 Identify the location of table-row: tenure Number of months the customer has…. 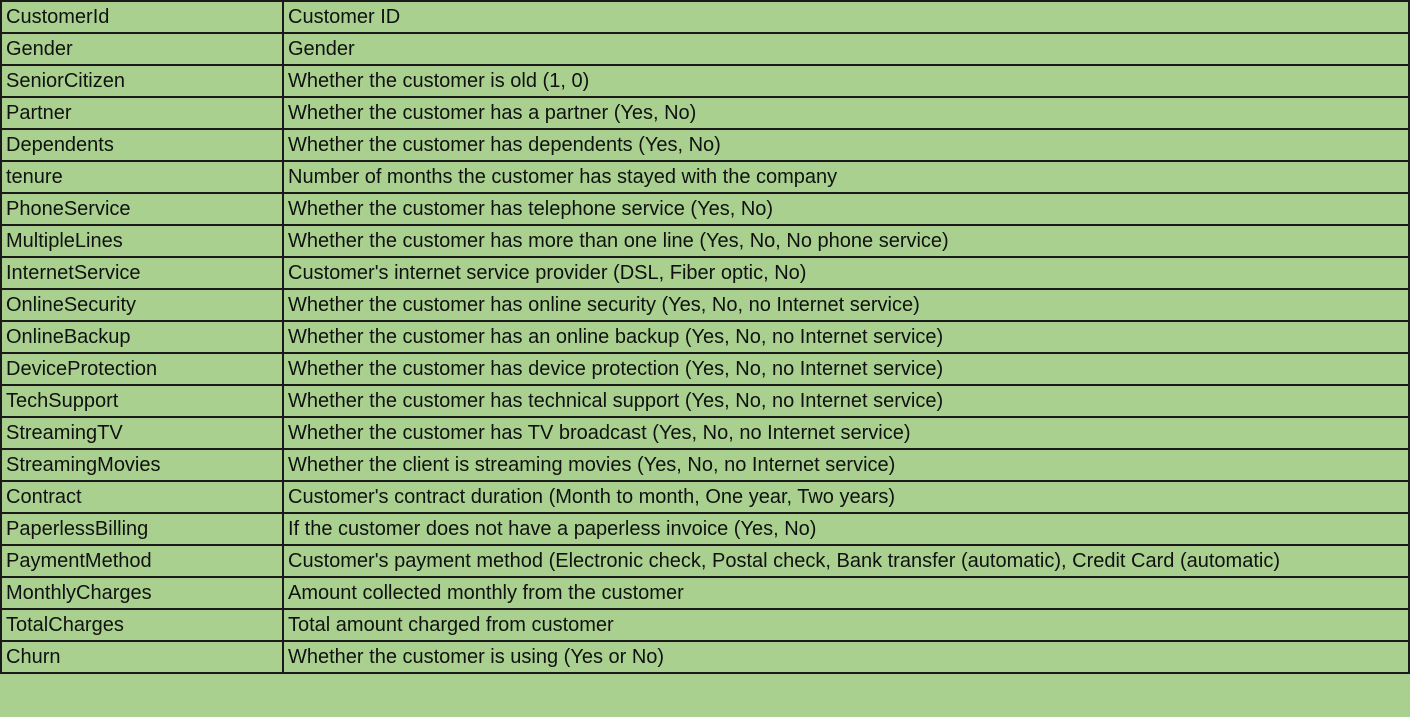
(705, 177).